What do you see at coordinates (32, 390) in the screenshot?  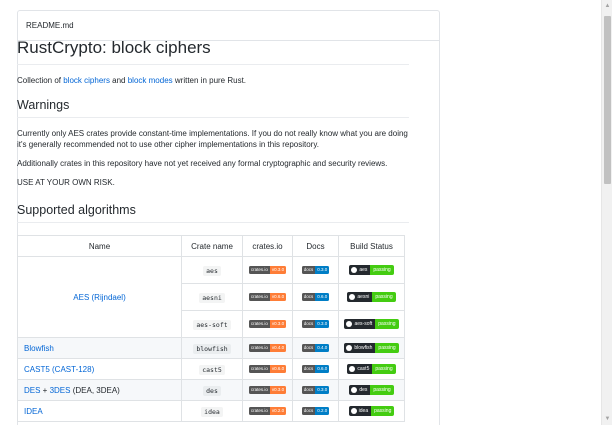 I see `des-link: DES` at bounding box center [32, 390].